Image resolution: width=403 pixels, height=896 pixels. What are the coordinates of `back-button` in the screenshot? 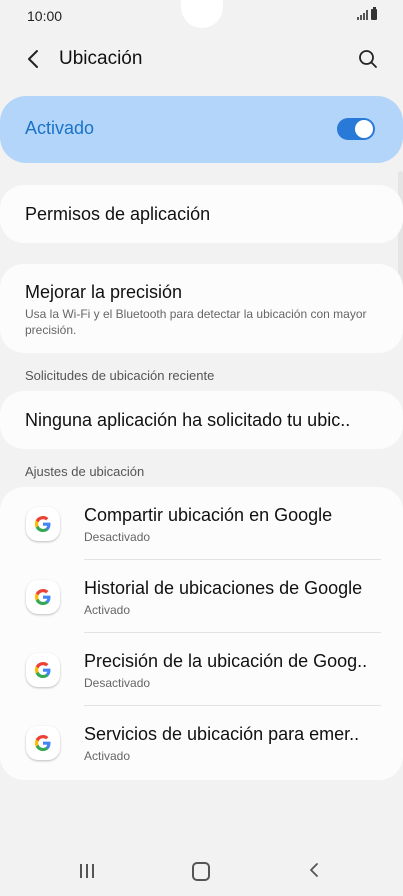 It's located at (33, 59).